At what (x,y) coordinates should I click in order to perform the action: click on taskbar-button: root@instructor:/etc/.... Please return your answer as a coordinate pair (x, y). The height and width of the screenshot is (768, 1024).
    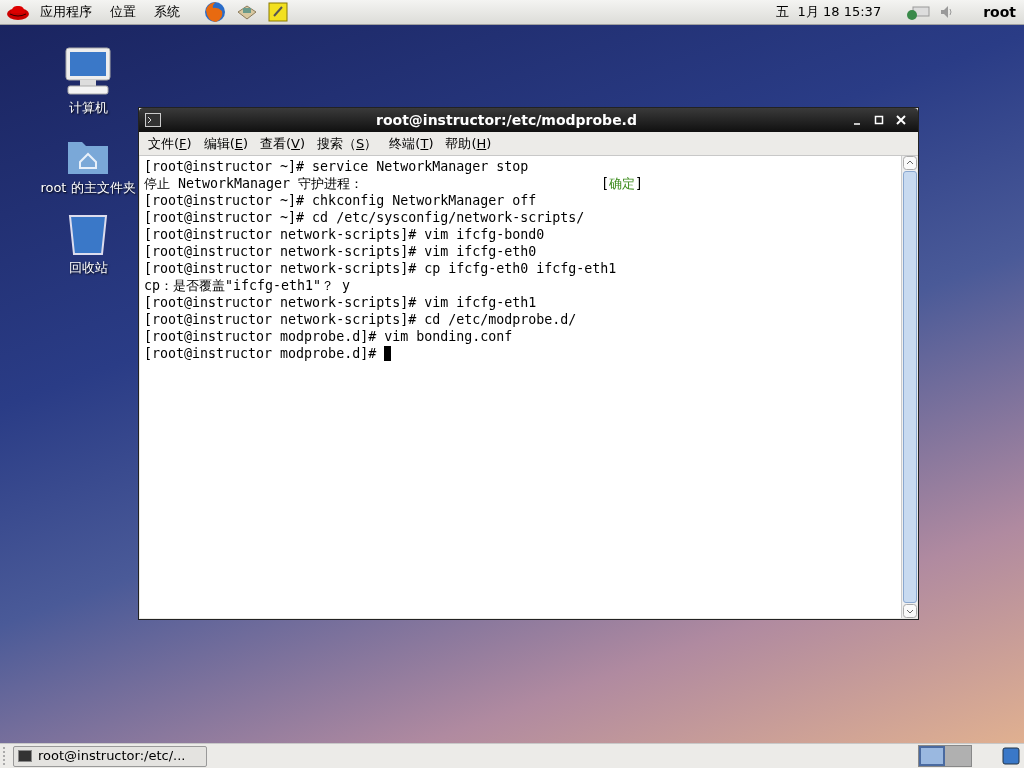
    Looking at the image, I should click on (110, 756).